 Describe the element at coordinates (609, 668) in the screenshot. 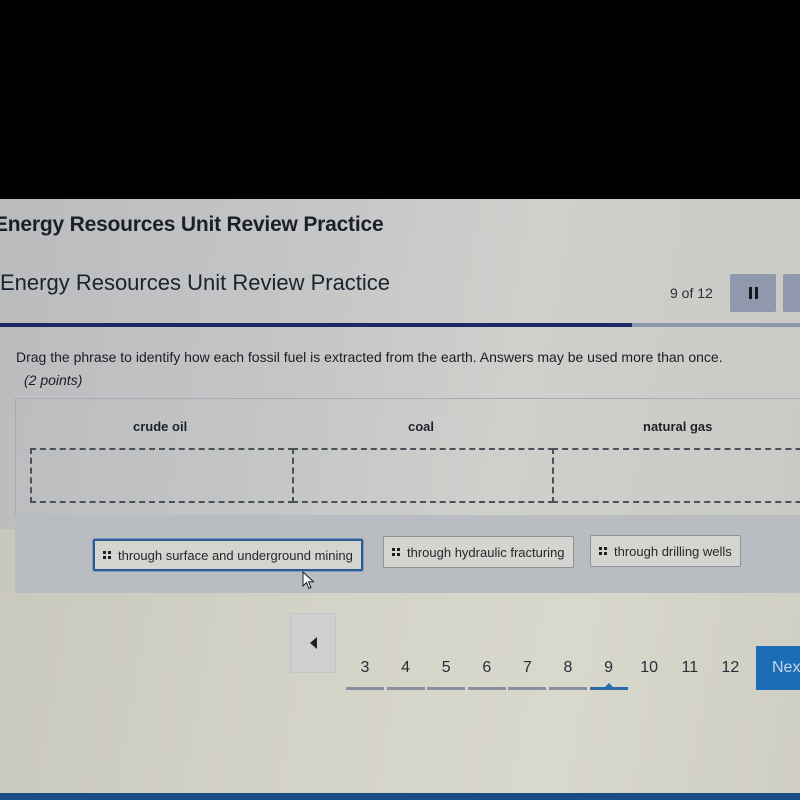

I see `page-link-9: 9` at that location.